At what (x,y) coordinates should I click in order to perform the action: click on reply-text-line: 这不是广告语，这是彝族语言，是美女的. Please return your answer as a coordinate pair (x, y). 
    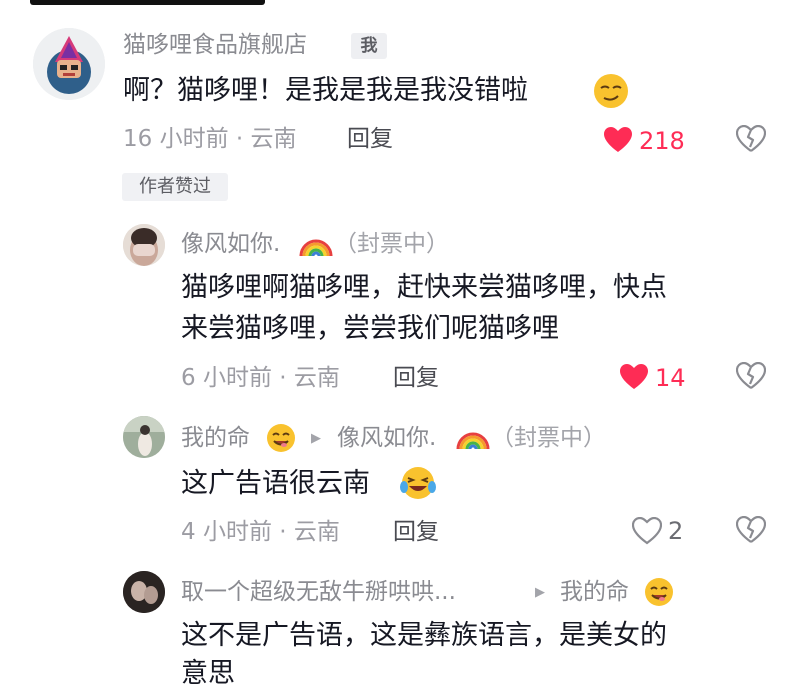
    Looking at the image, I should click on (424, 635).